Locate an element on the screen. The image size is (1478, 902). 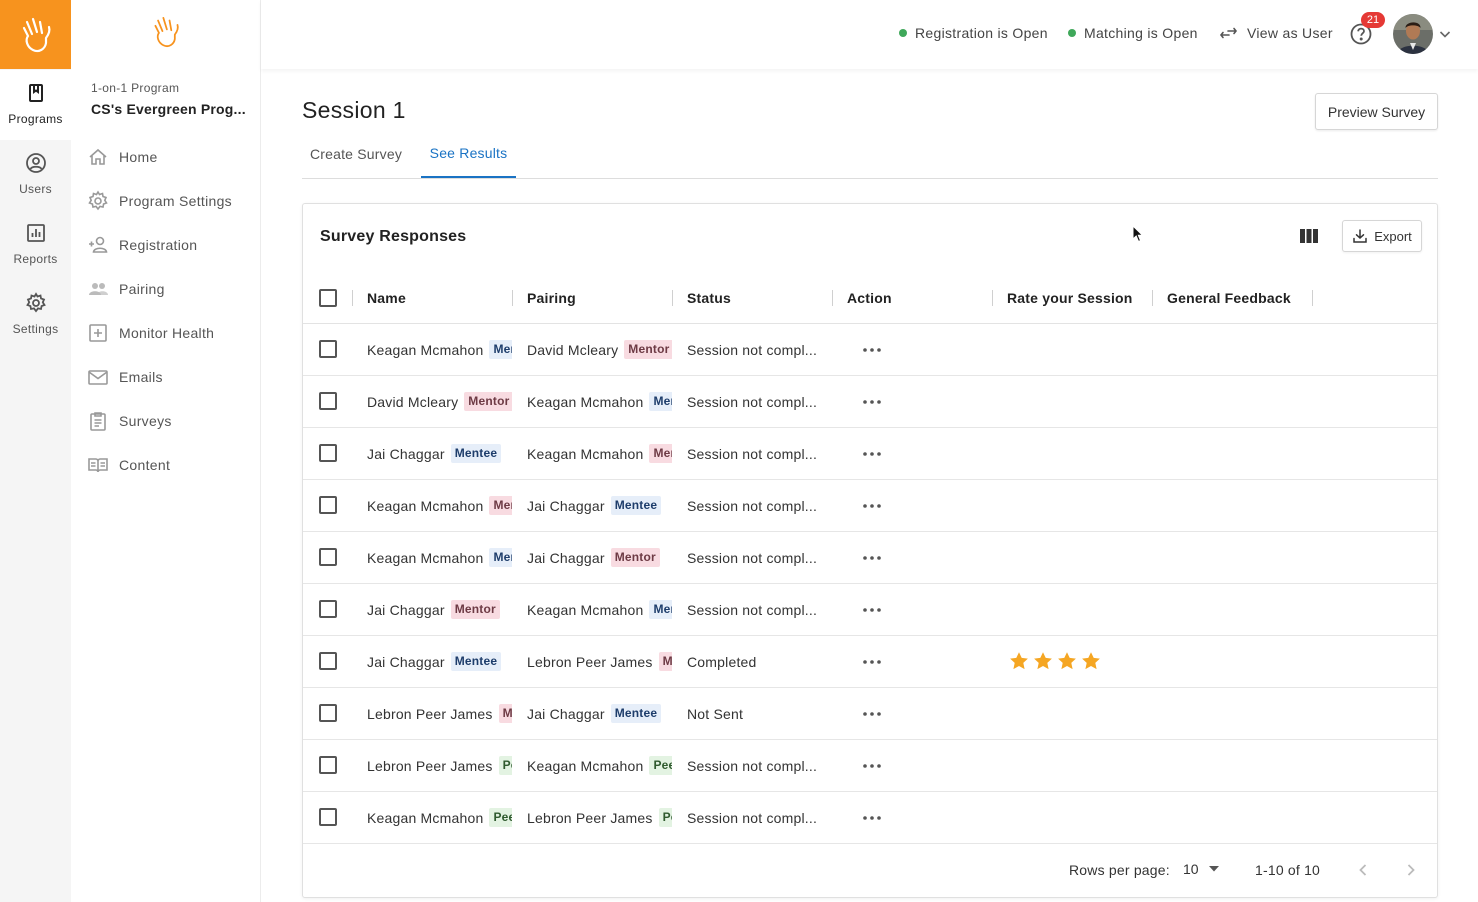
rail-item-users: Users is located at coordinates (35, 175).